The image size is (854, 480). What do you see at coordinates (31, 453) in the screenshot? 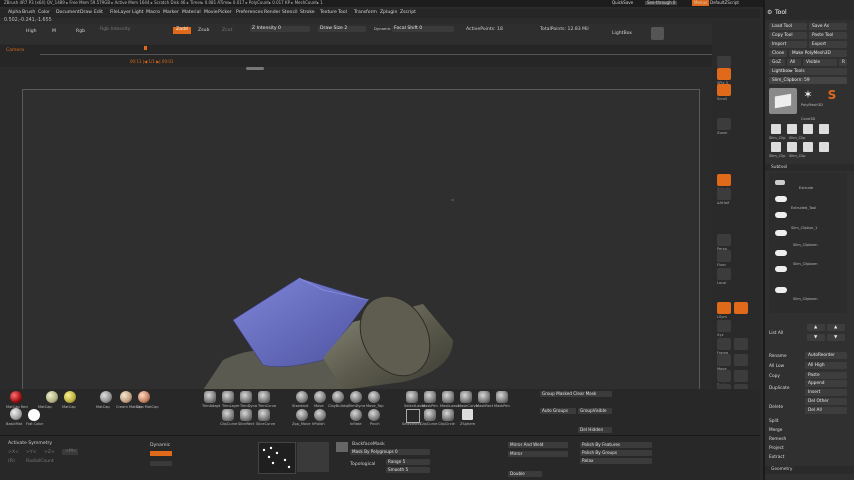
I see `symmetry-y-button: >Y<` at bounding box center [31, 453].